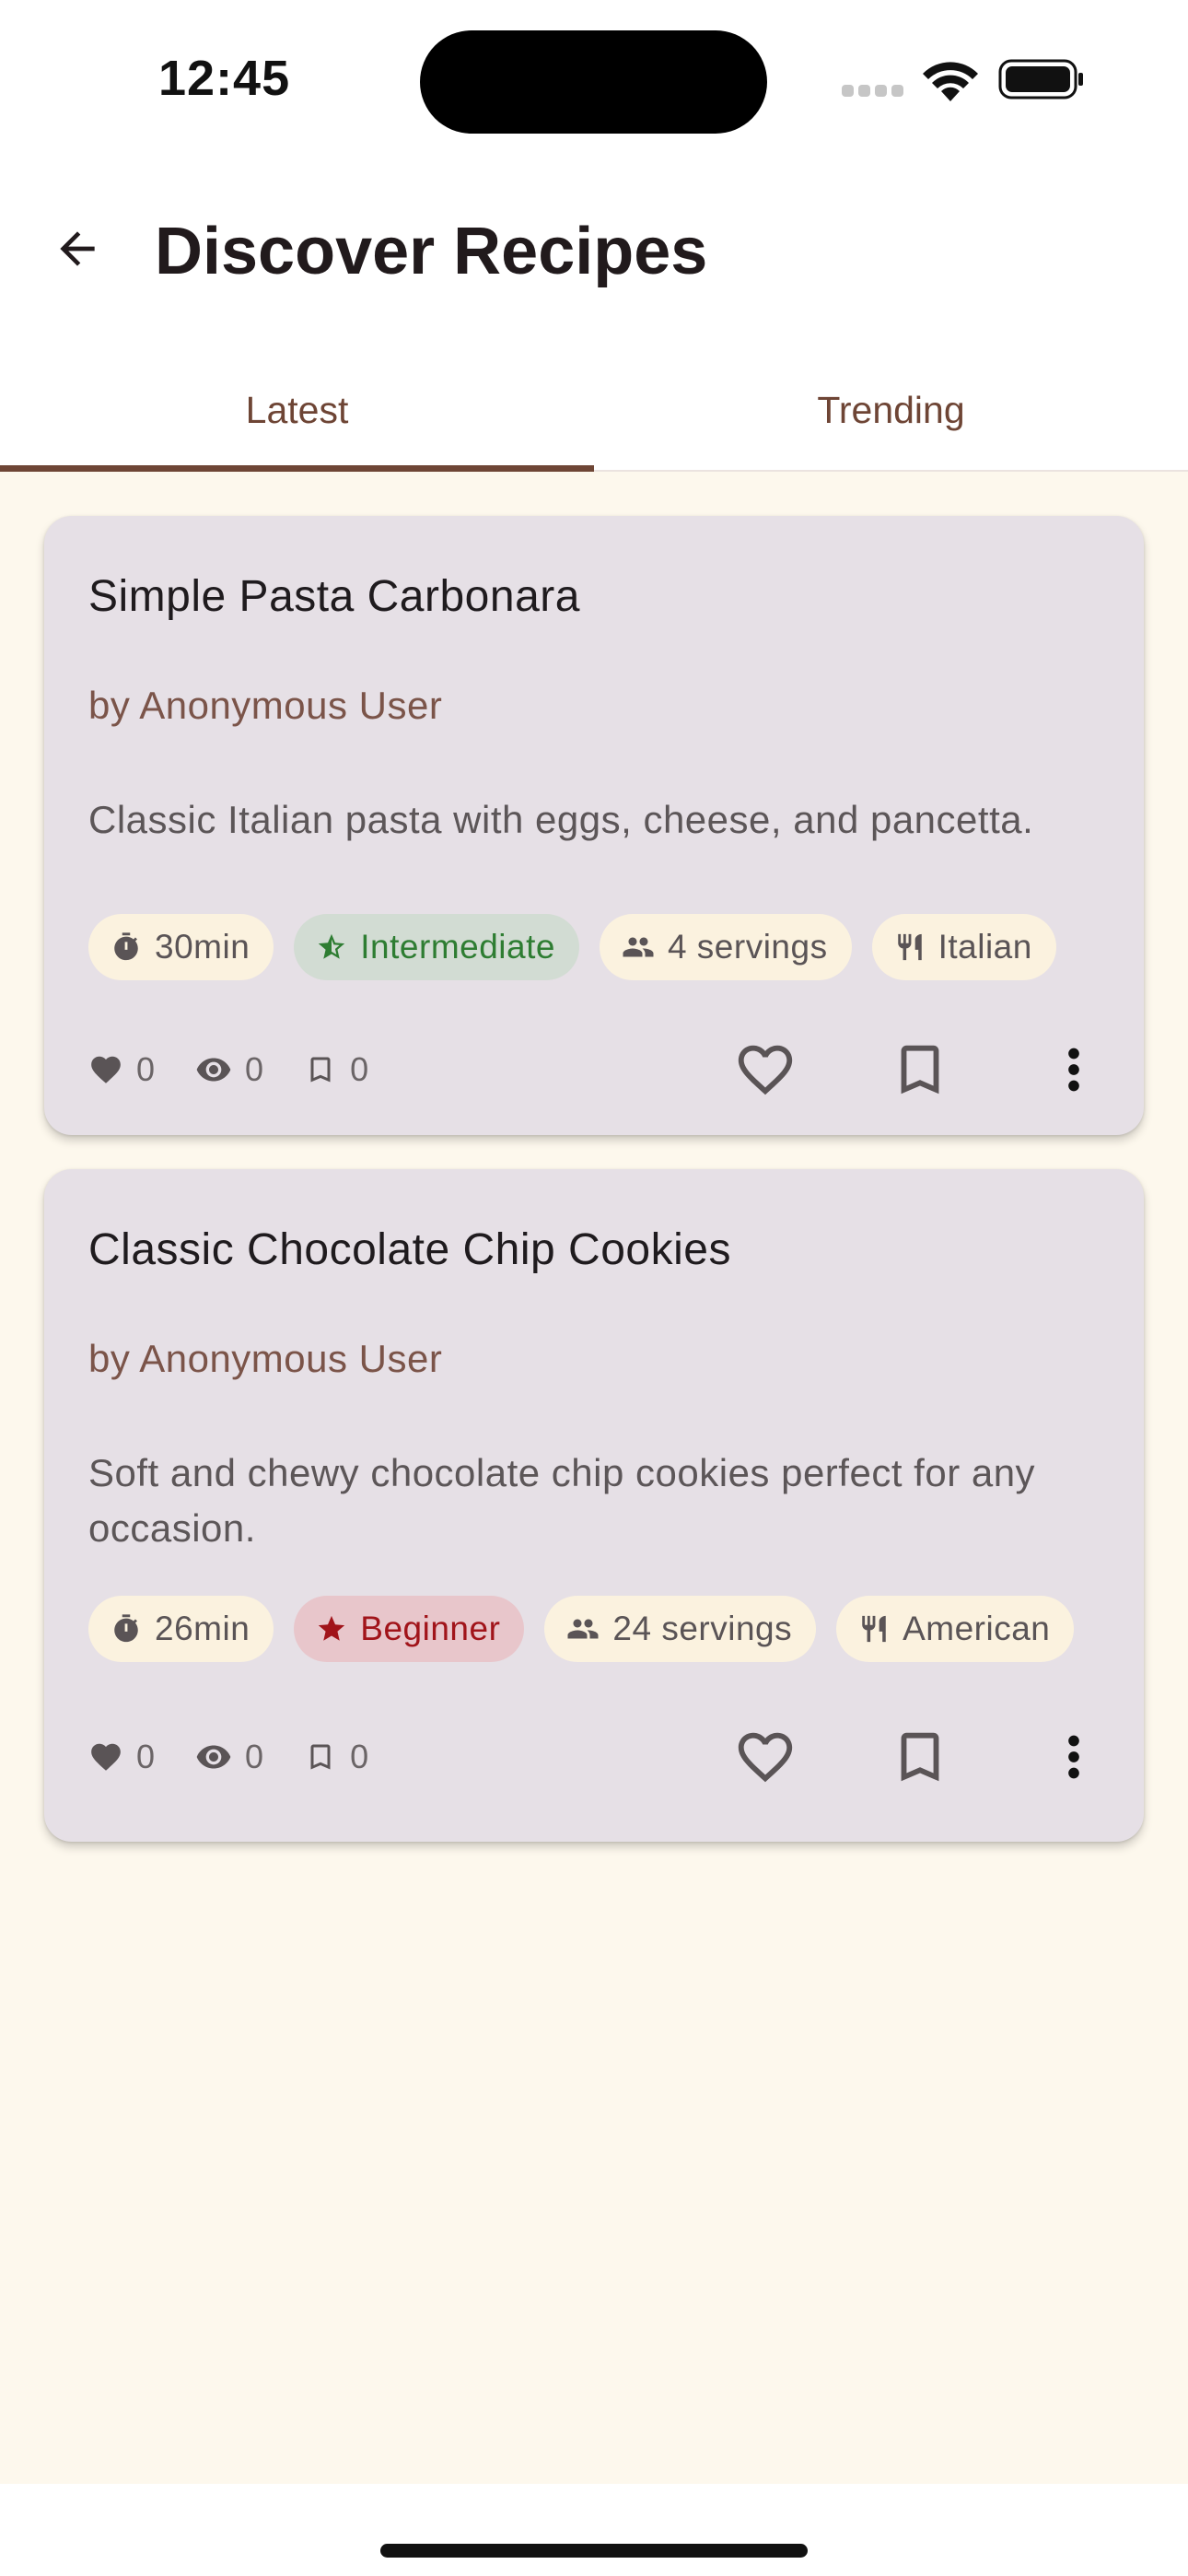 The height and width of the screenshot is (2576, 1188). Describe the element at coordinates (224, 78) in the screenshot. I see `status-time: 12:45` at that location.